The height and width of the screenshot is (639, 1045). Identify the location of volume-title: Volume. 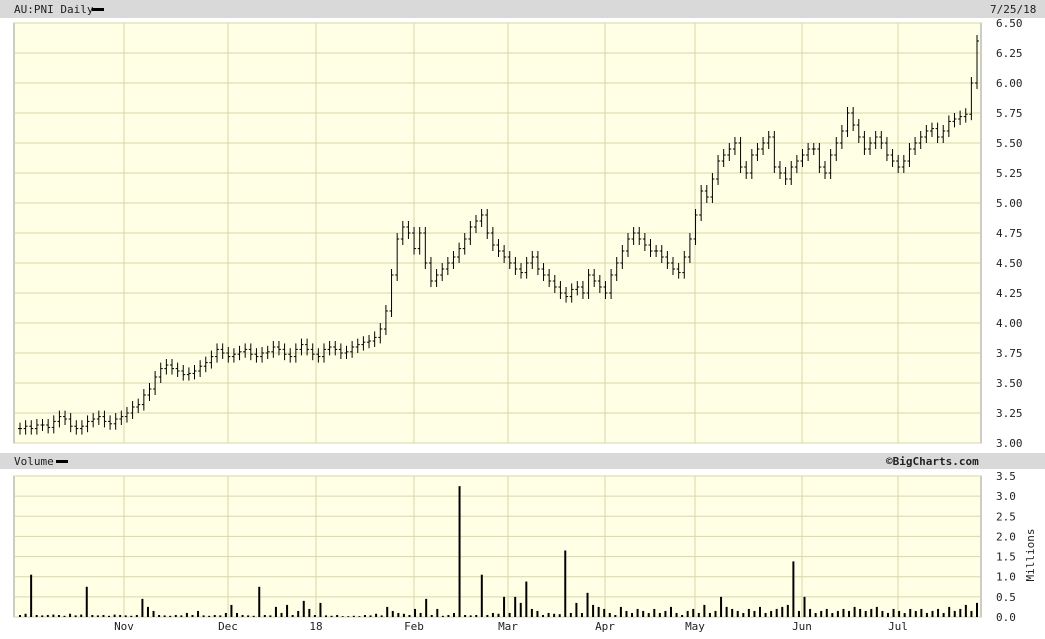
(34, 461).